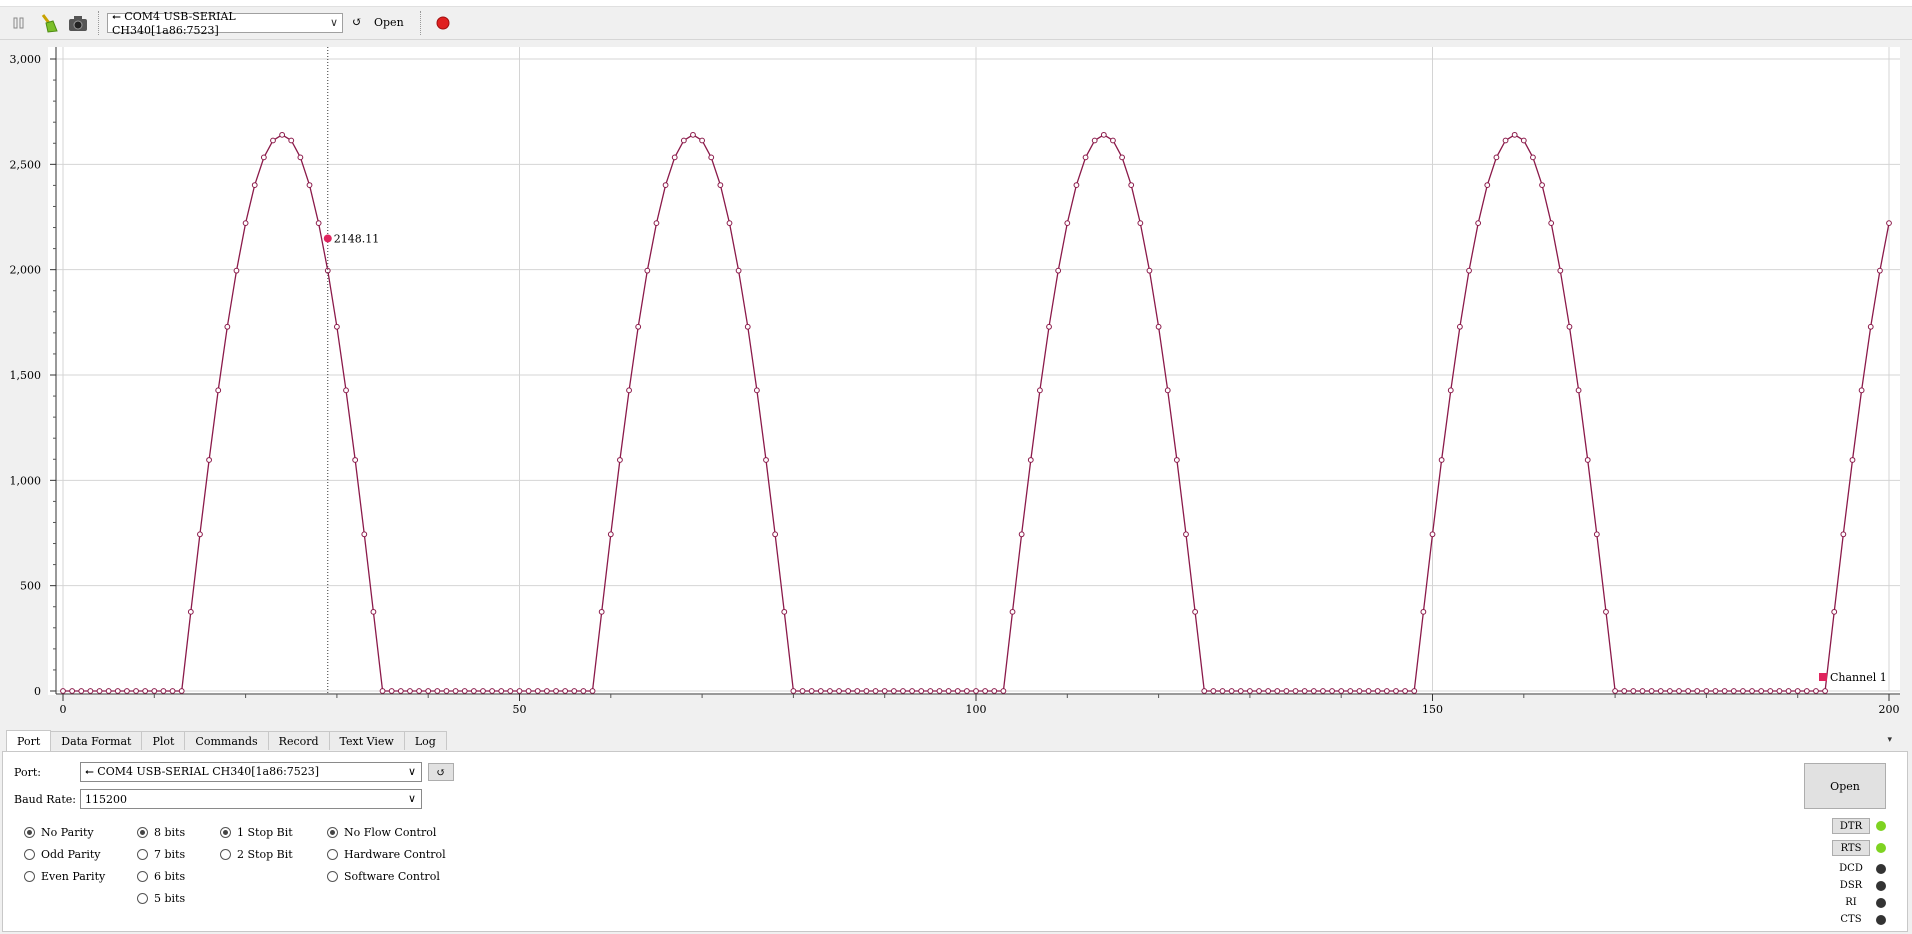  Describe the element at coordinates (1823, 677) in the screenshot. I see `legend-swatch` at that location.